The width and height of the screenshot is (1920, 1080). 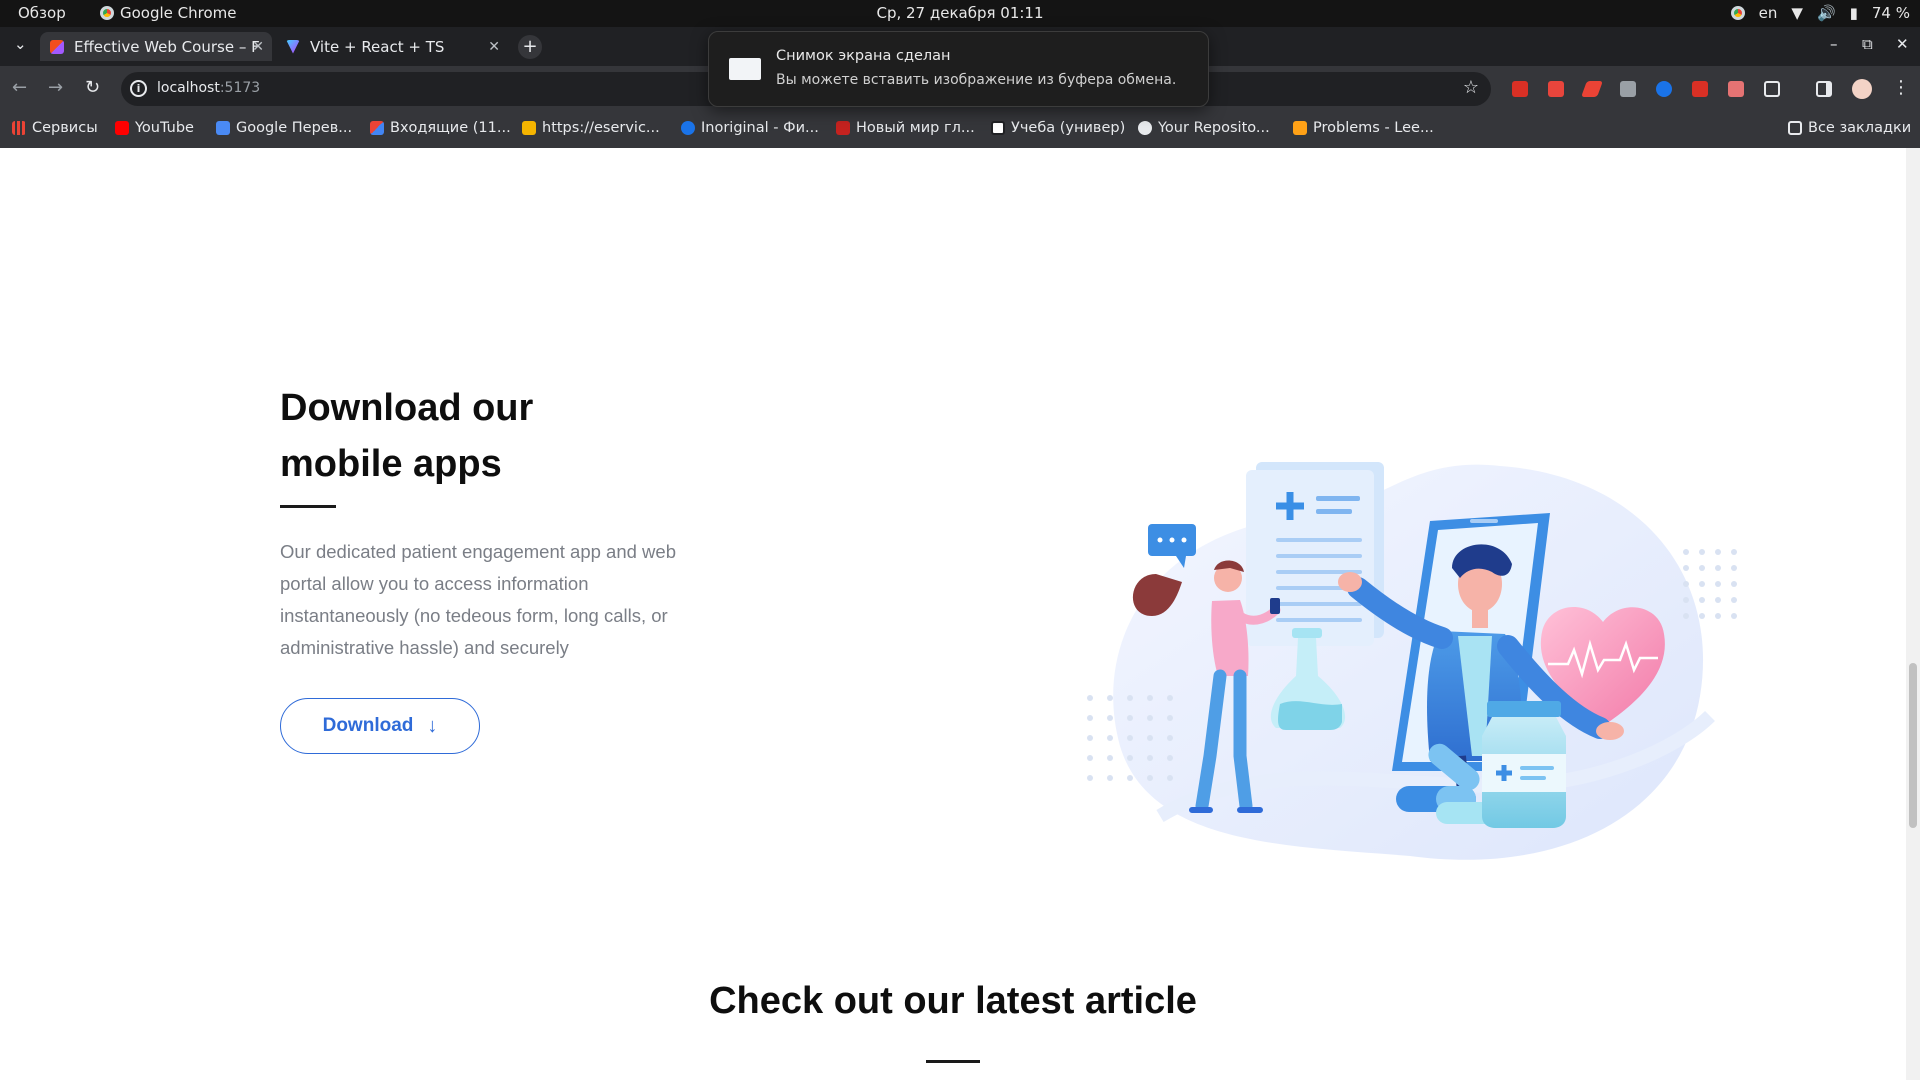 I want to click on site-info-icon: i, so click(x=138, y=88).